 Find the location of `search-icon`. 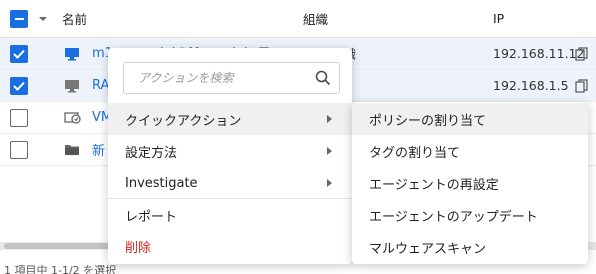

search-icon is located at coordinates (323, 78).